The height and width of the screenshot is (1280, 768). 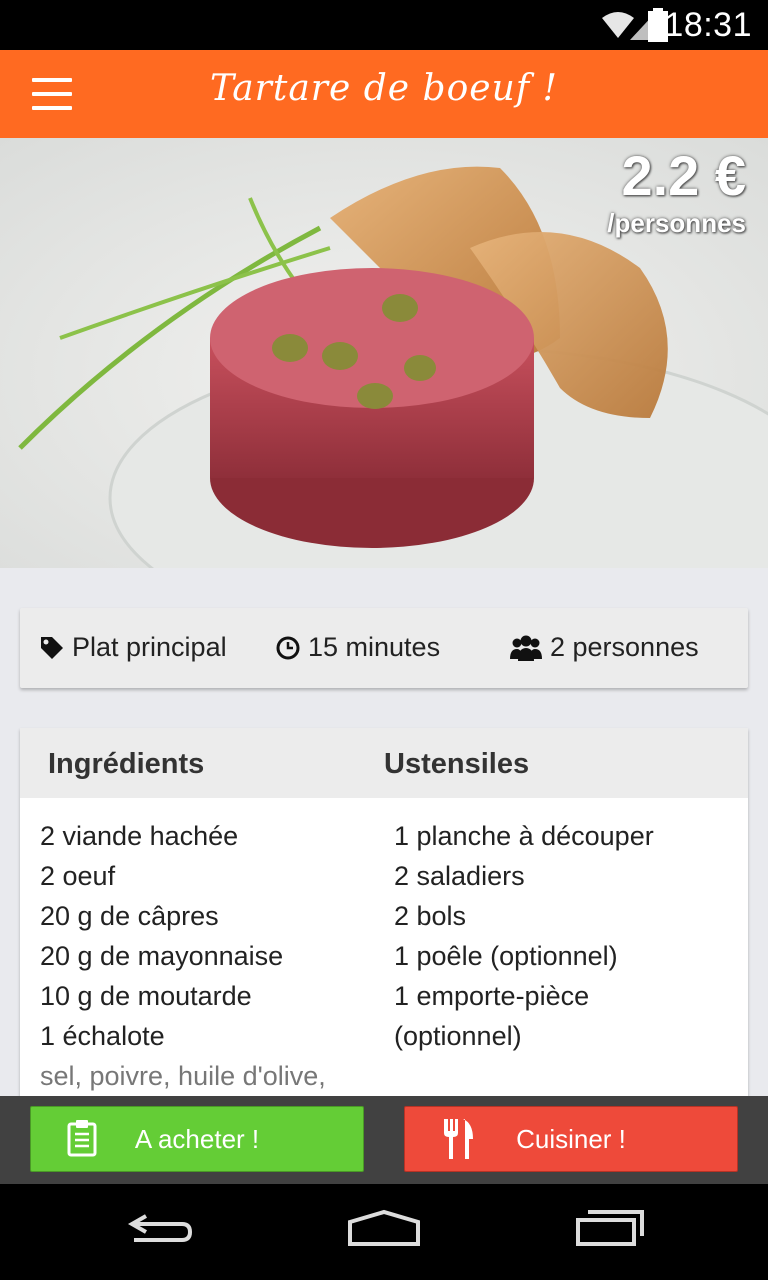 I want to click on people-icon, so click(x=526, y=648).